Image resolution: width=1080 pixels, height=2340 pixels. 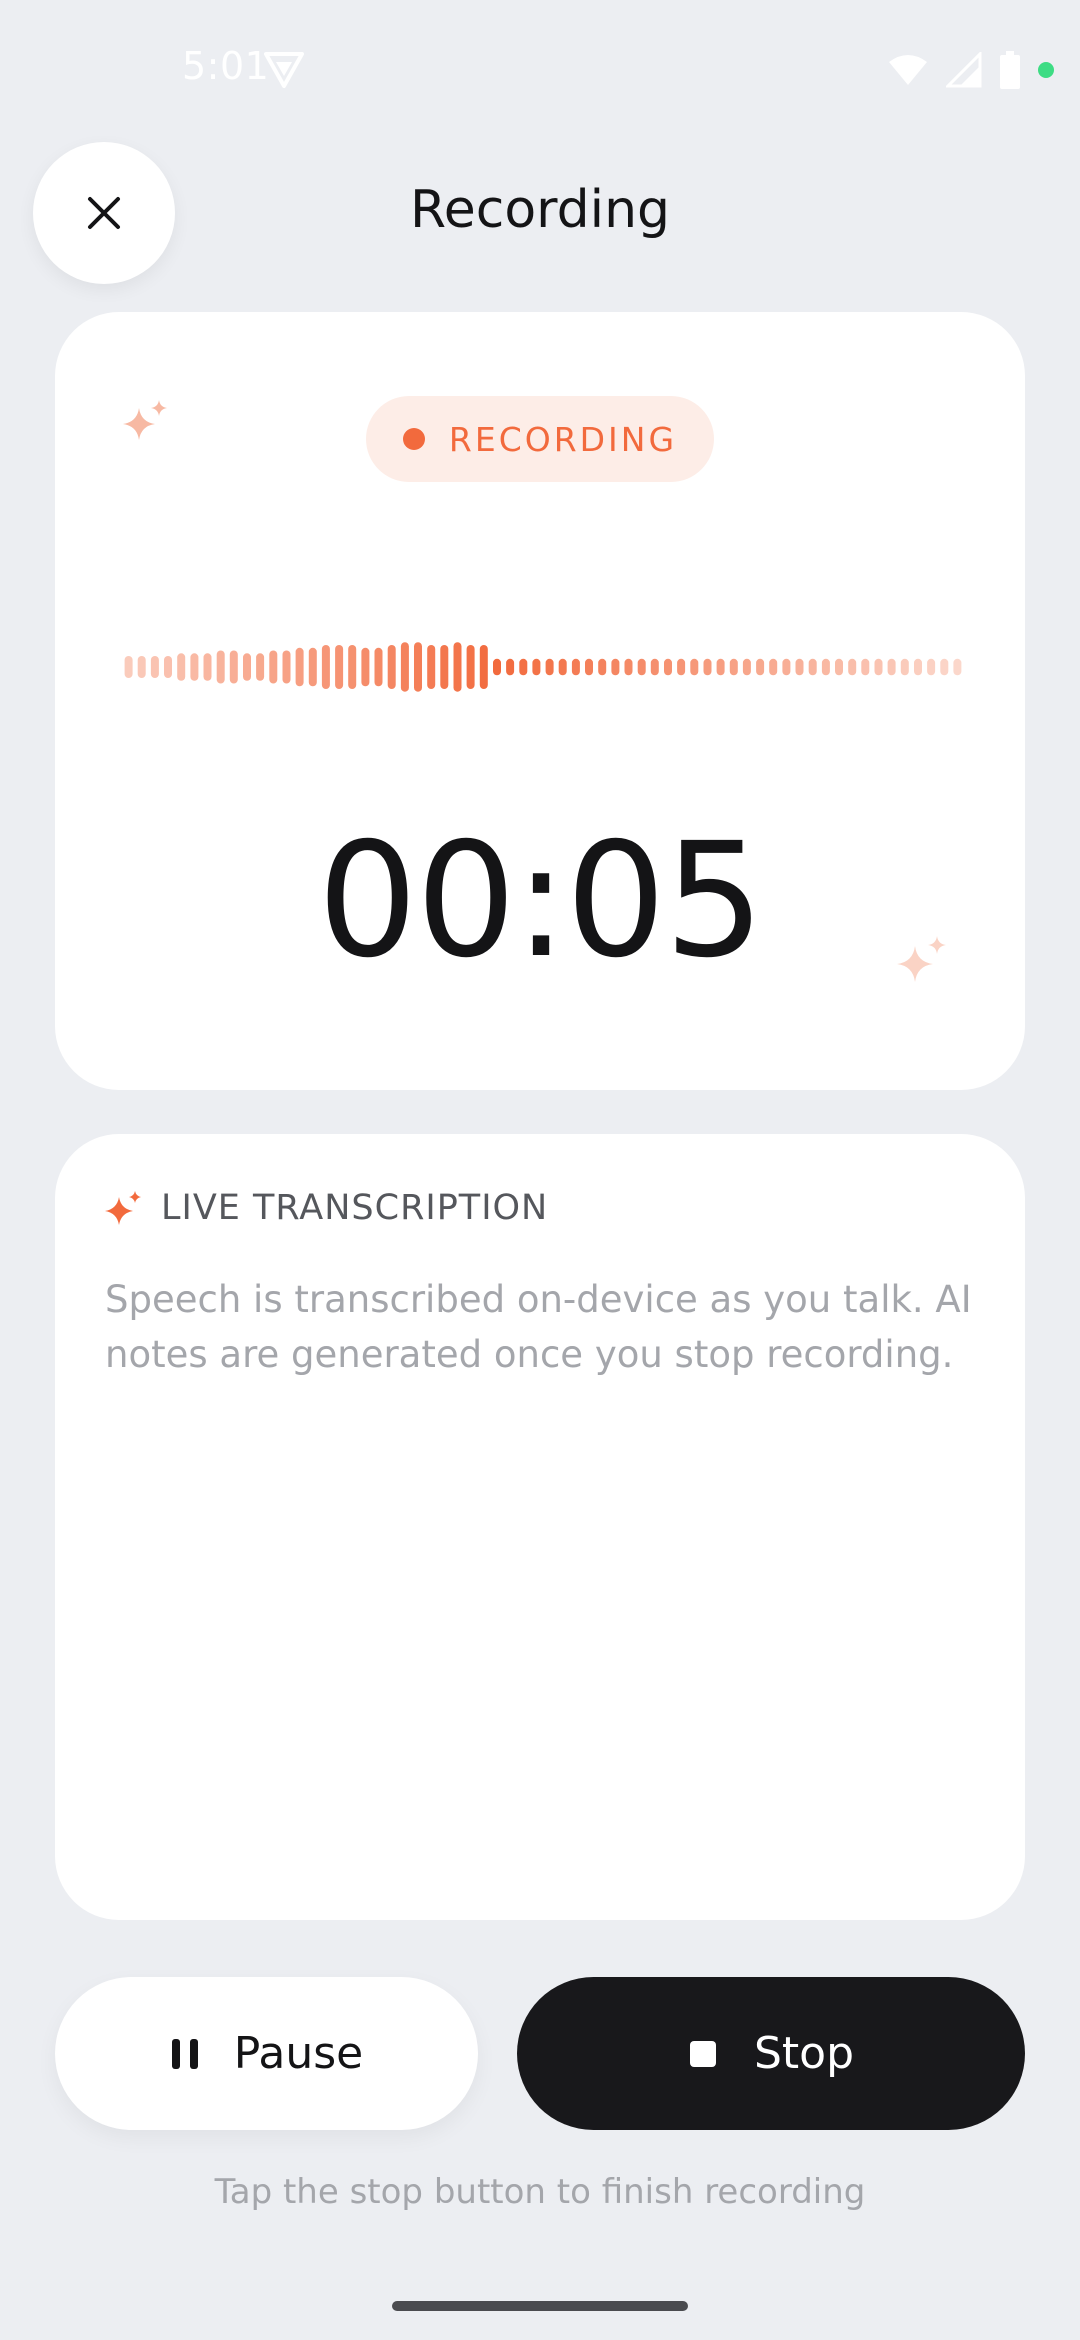 What do you see at coordinates (908, 70) in the screenshot?
I see `wifi-icon` at bounding box center [908, 70].